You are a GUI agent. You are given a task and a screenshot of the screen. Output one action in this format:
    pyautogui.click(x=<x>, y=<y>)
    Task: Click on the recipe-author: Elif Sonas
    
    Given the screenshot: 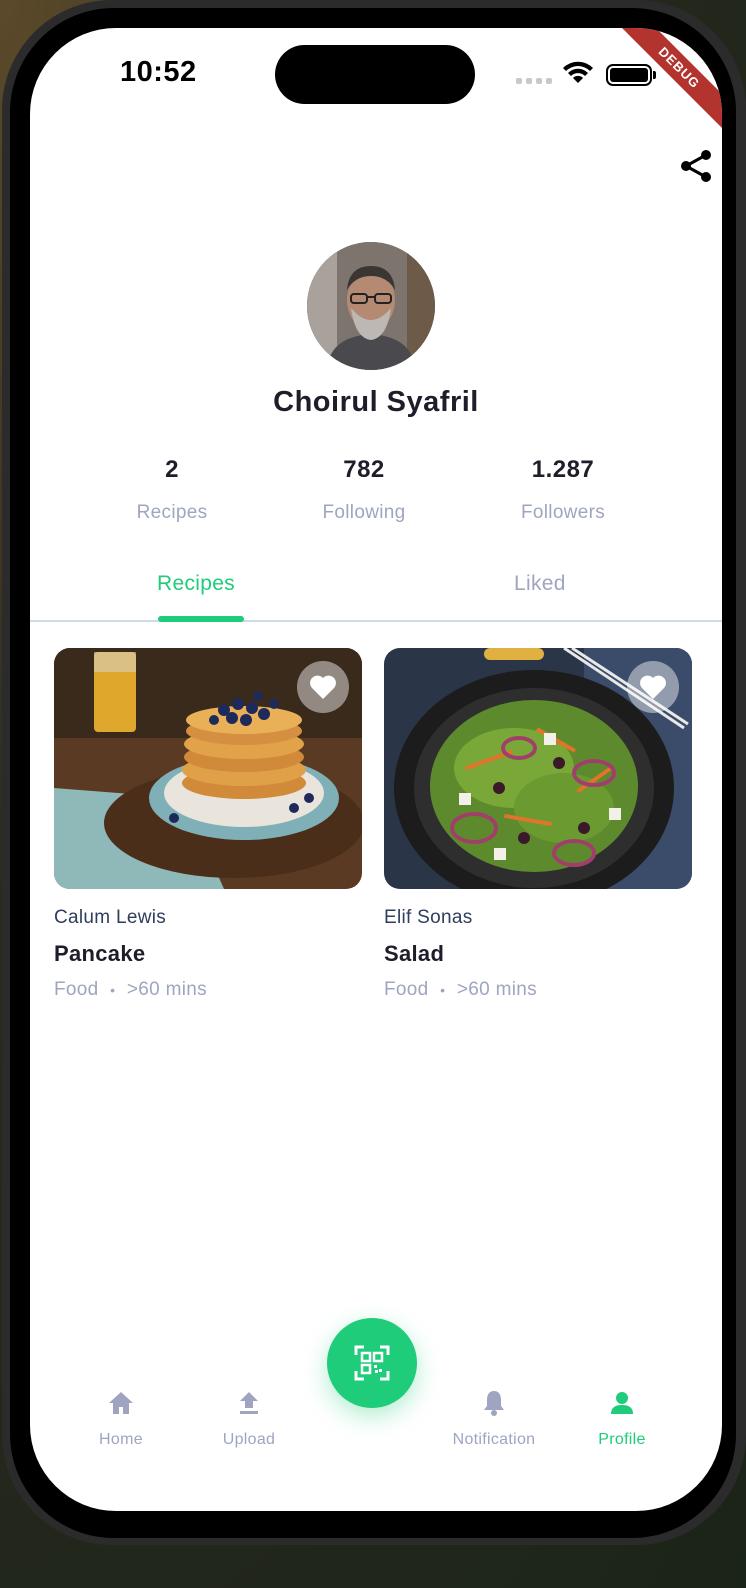 What is the action you would take?
    pyautogui.click(x=428, y=917)
    